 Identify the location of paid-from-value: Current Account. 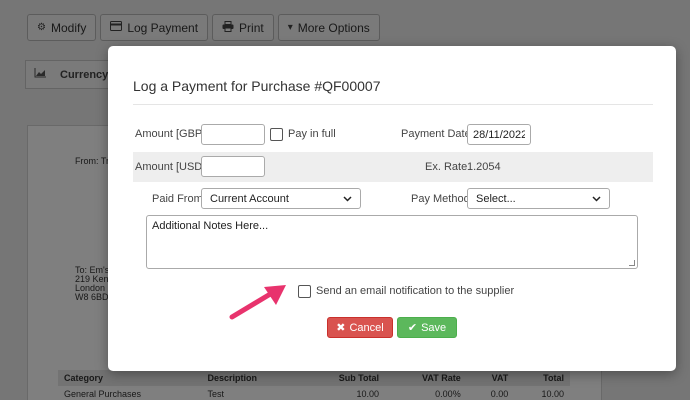
(249, 198).